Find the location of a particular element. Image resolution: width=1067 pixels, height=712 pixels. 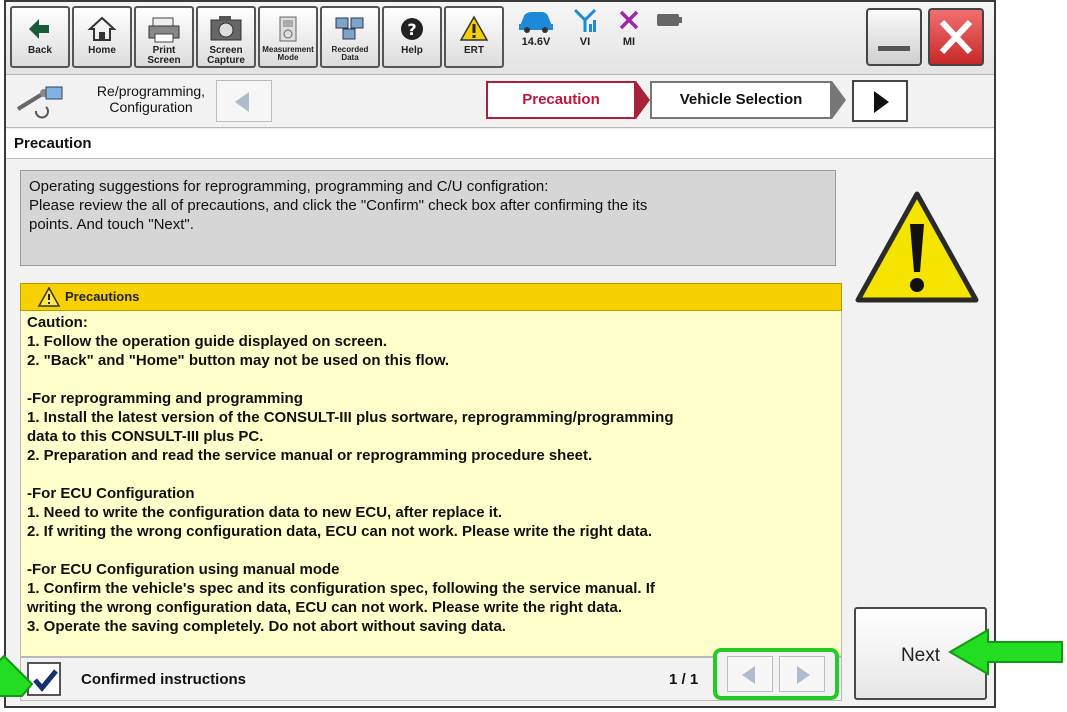

back-arrow-icon is located at coordinates (40, 30).